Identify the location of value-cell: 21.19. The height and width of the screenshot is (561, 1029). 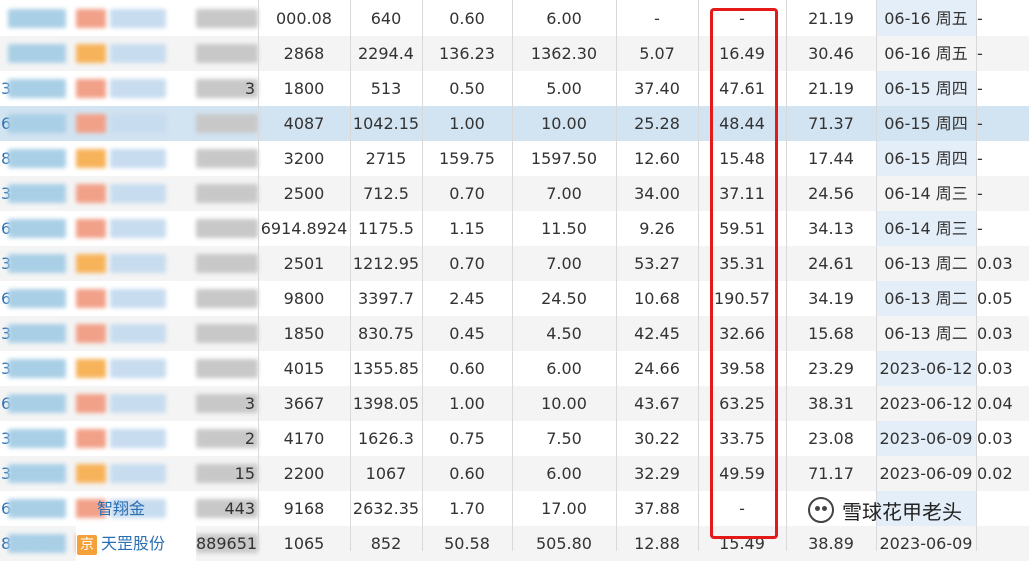
(831, 18).